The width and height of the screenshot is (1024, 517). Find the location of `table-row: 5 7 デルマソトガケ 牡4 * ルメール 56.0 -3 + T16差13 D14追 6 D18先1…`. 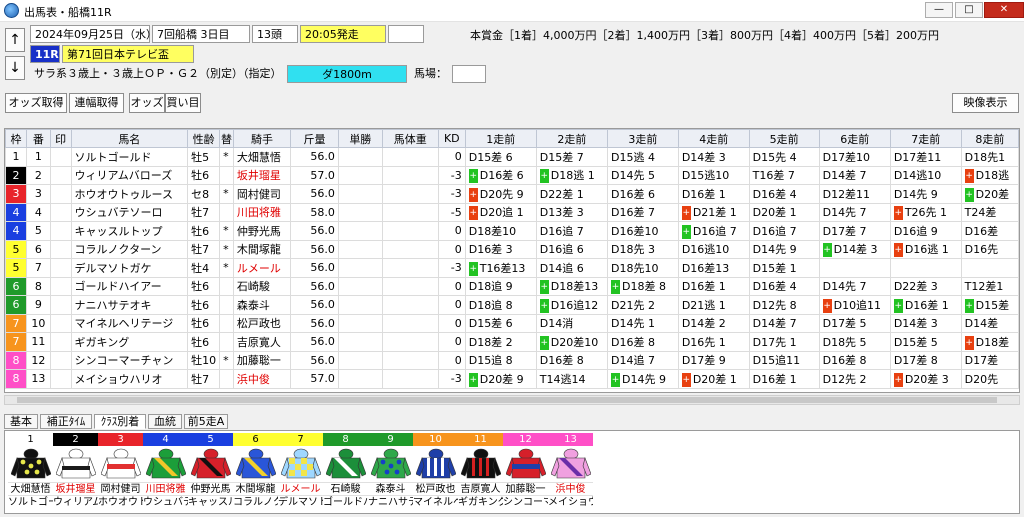

table-row: 5 7 デルマソトガケ 牡4 * ルメール 56.0 -3 + T16差13 D14追 6 D18先1… is located at coordinates (512, 268).